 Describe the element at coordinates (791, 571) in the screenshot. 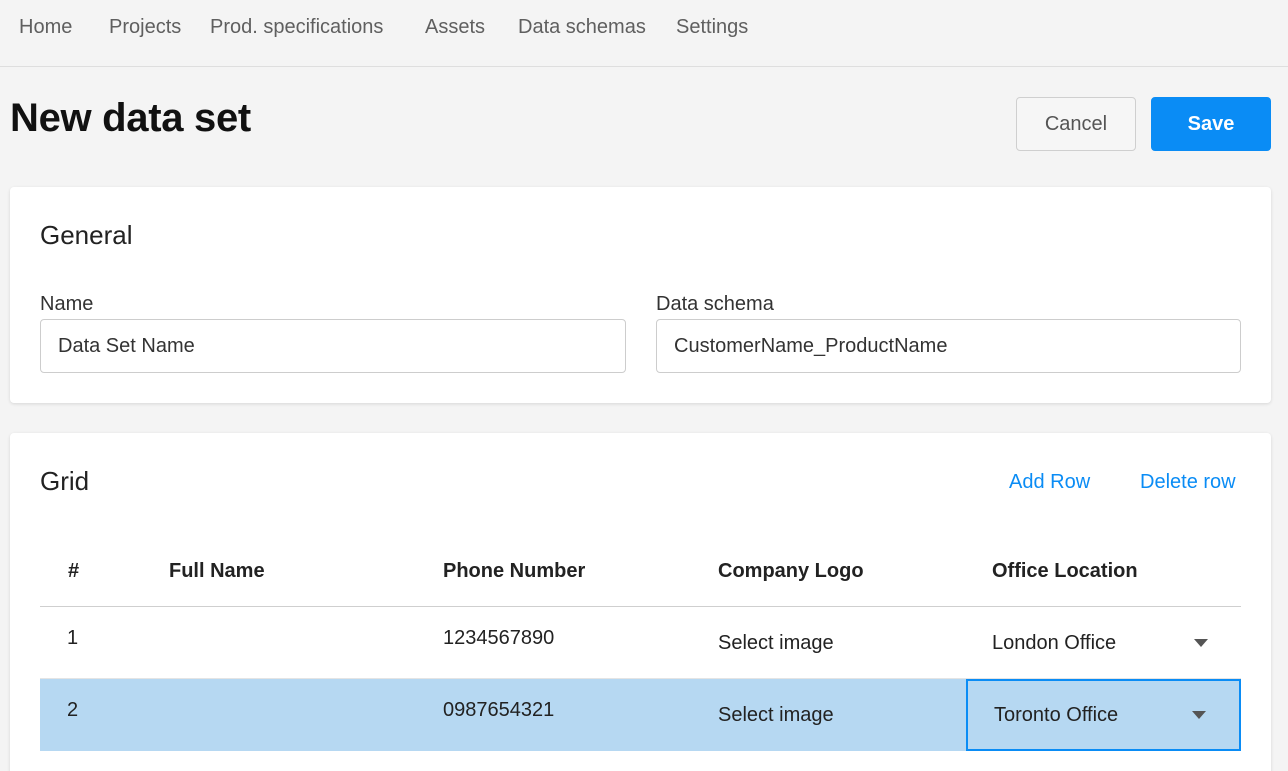

I see `column-header-company-logo: Company Logo` at that location.